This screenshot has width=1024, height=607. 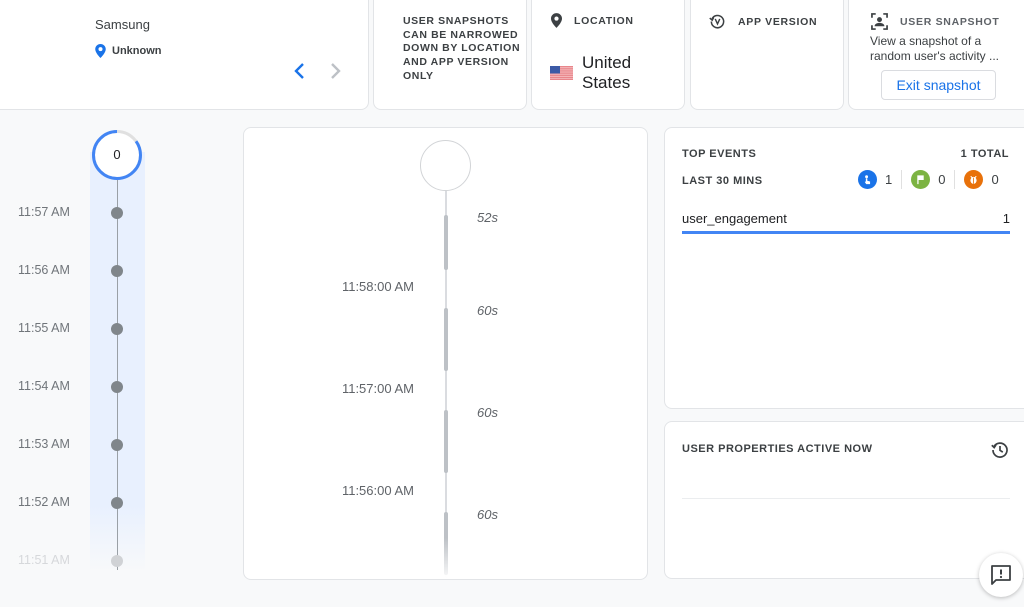 What do you see at coordinates (722, 181) in the screenshot?
I see `top-events-range: LAST 30 MINS` at bounding box center [722, 181].